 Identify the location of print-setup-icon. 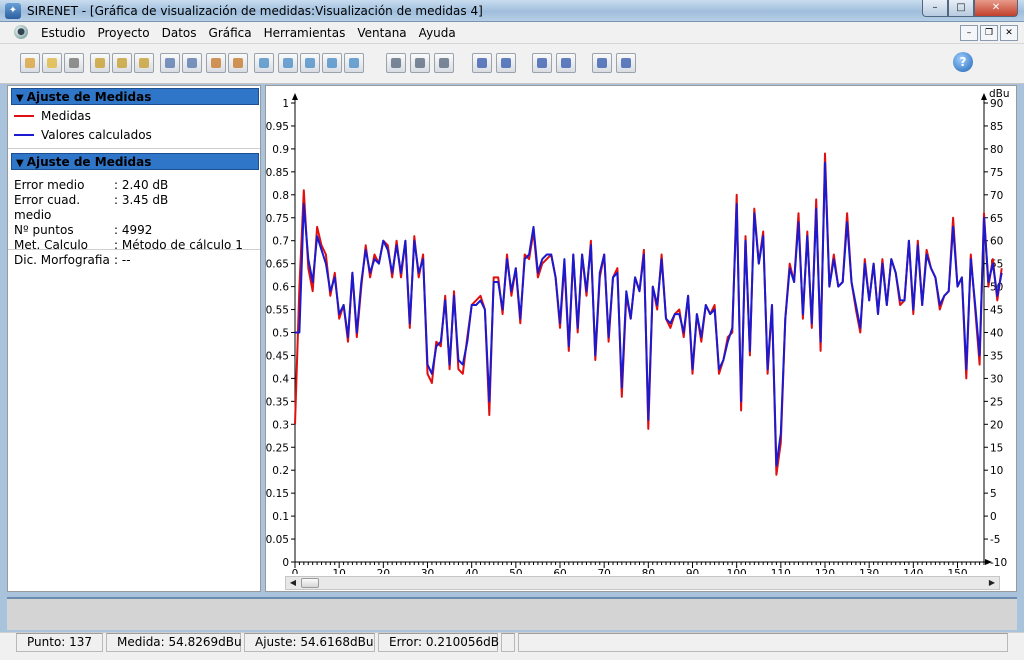
(420, 63).